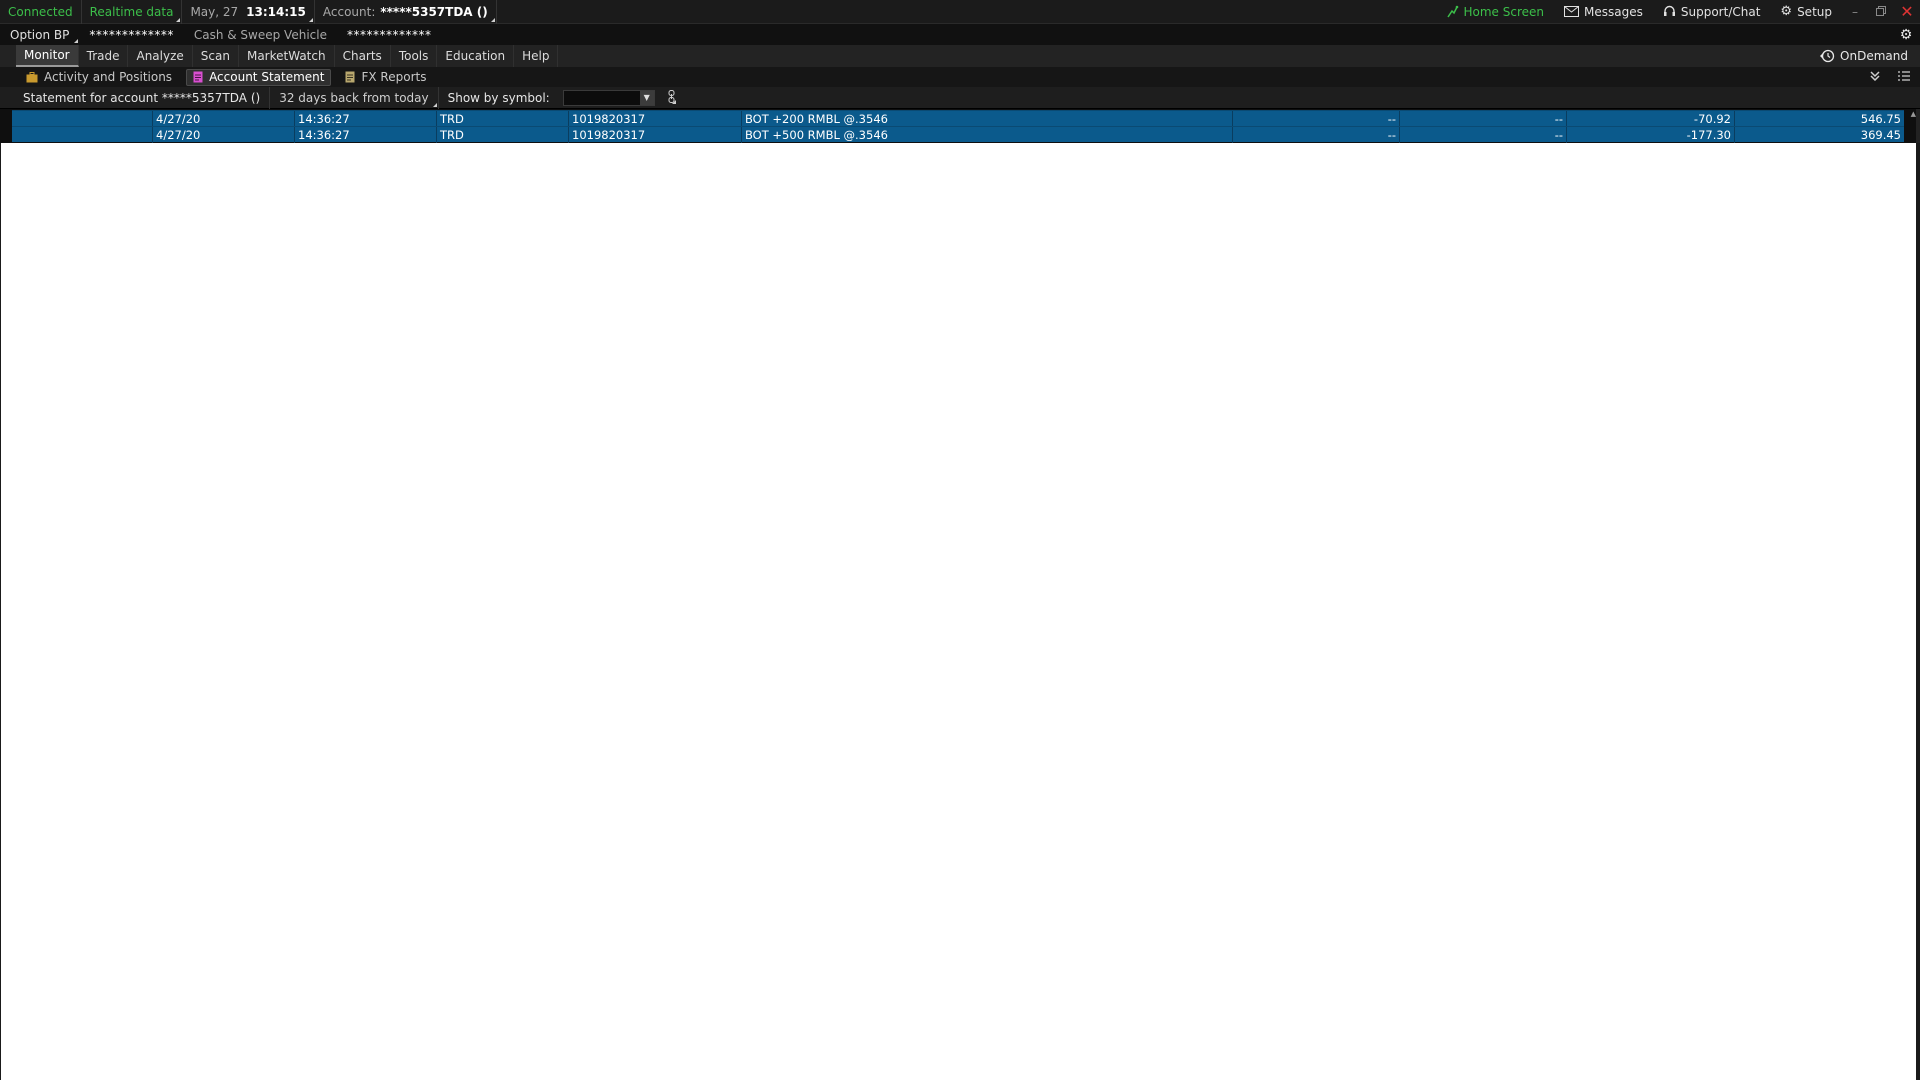 Image resolution: width=1920 pixels, height=1080 pixels. What do you see at coordinates (131, 34) in the screenshot?
I see `option-bp-value: *************` at bounding box center [131, 34].